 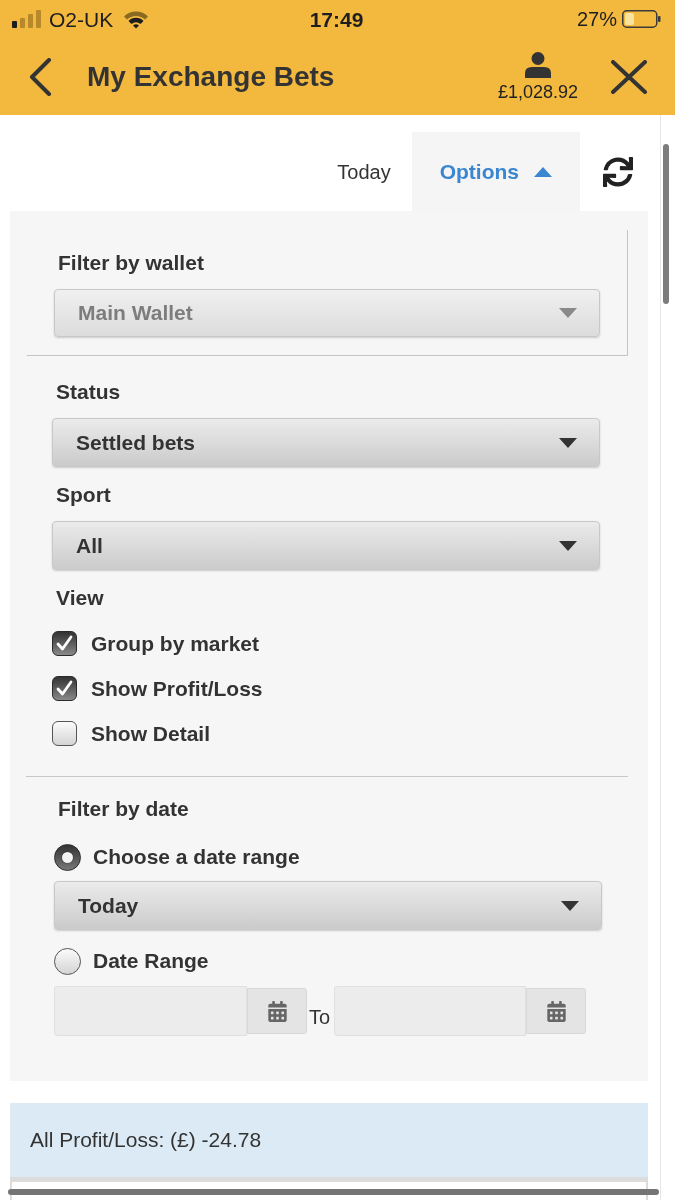 What do you see at coordinates (328, 905) in the screenshot?
I see `dropdown-select: Today` at bounding box center [328, 905].